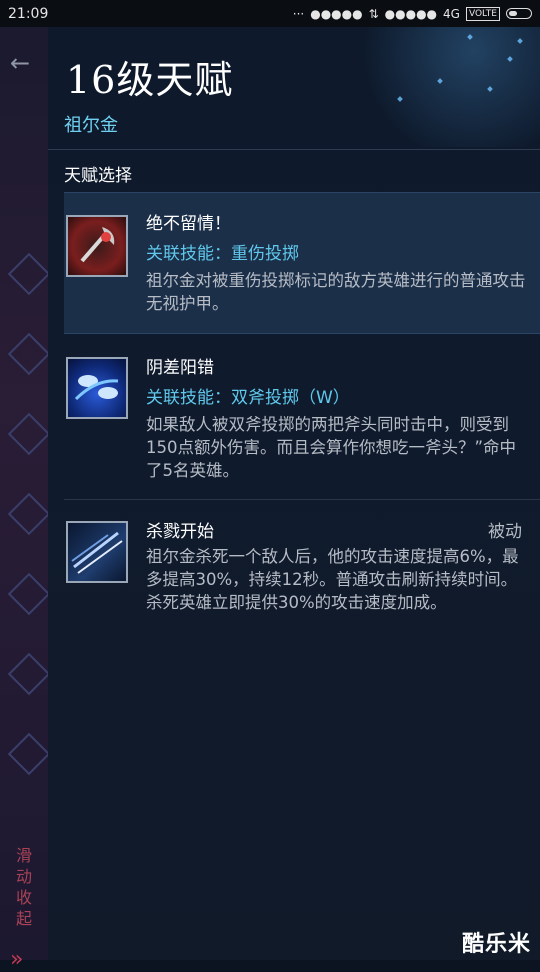 The image size is (540, 972). Describe the element at coordinates (451, 13) in the screenshot. I see `network-type: 4G` at that location.